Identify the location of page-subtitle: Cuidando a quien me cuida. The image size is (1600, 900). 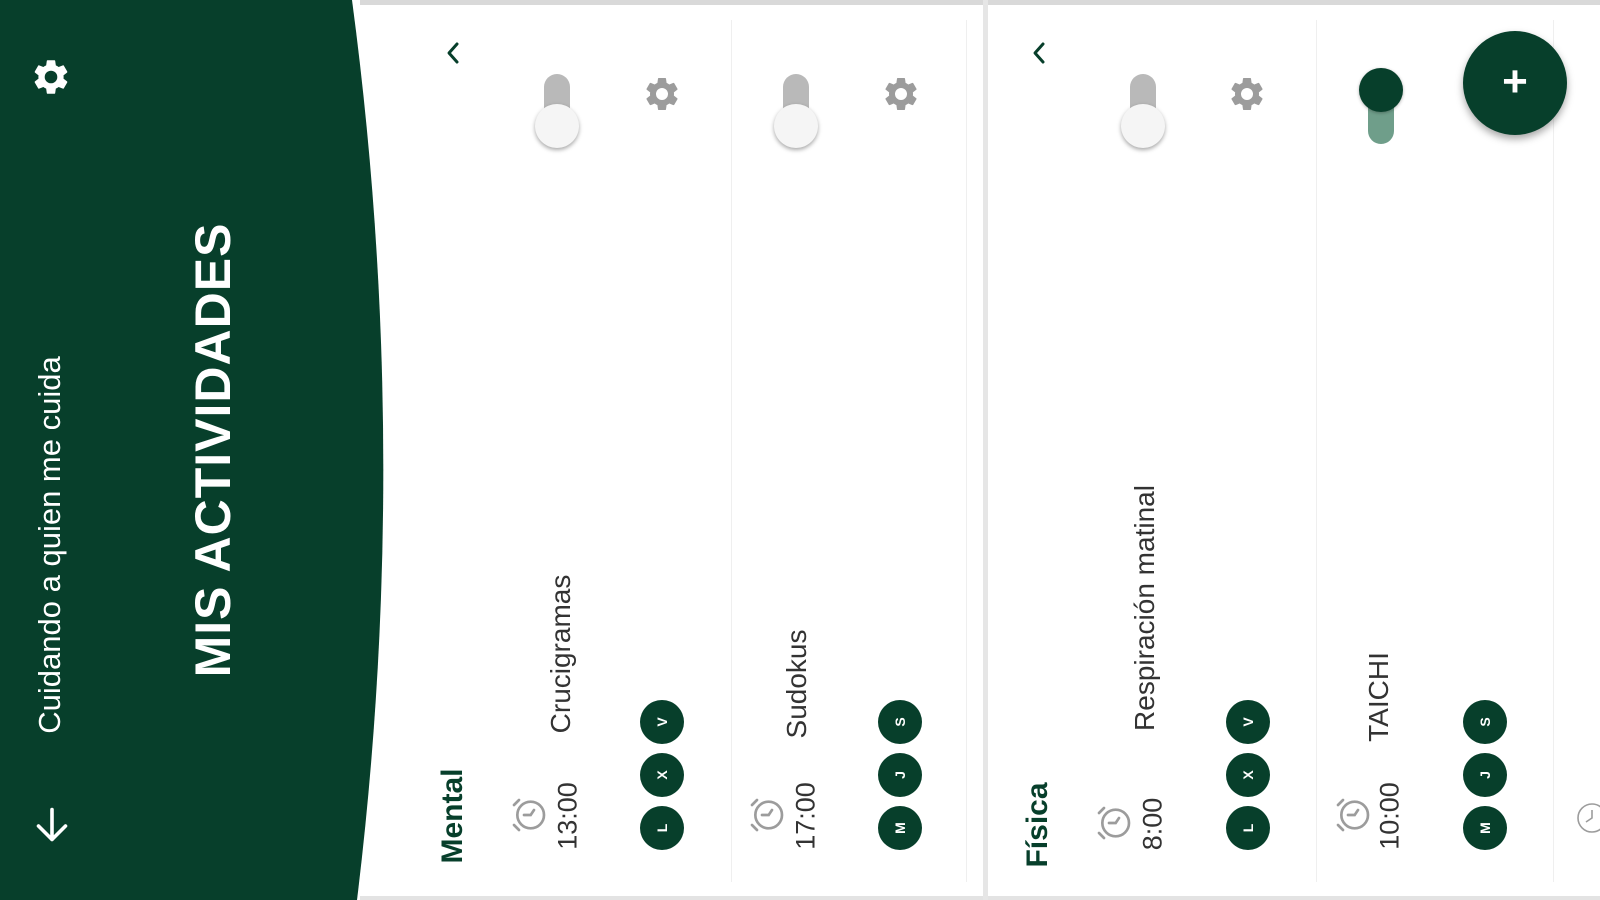
(49, 545).